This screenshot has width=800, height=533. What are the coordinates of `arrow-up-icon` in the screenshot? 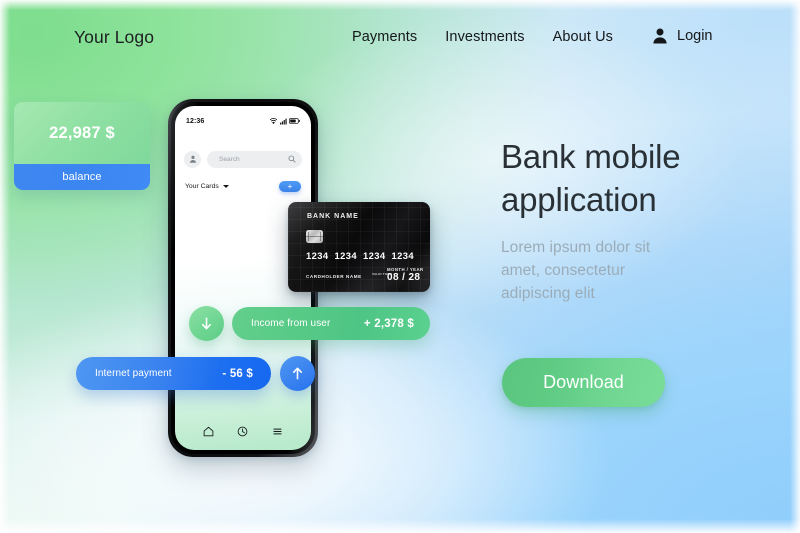 It's located at (297, 373).